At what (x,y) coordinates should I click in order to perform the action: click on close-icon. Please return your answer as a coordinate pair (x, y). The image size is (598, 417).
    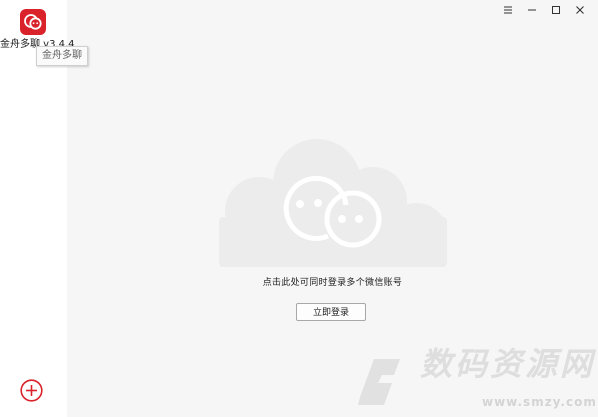
    Looking at the image, I should click on (580, 10).